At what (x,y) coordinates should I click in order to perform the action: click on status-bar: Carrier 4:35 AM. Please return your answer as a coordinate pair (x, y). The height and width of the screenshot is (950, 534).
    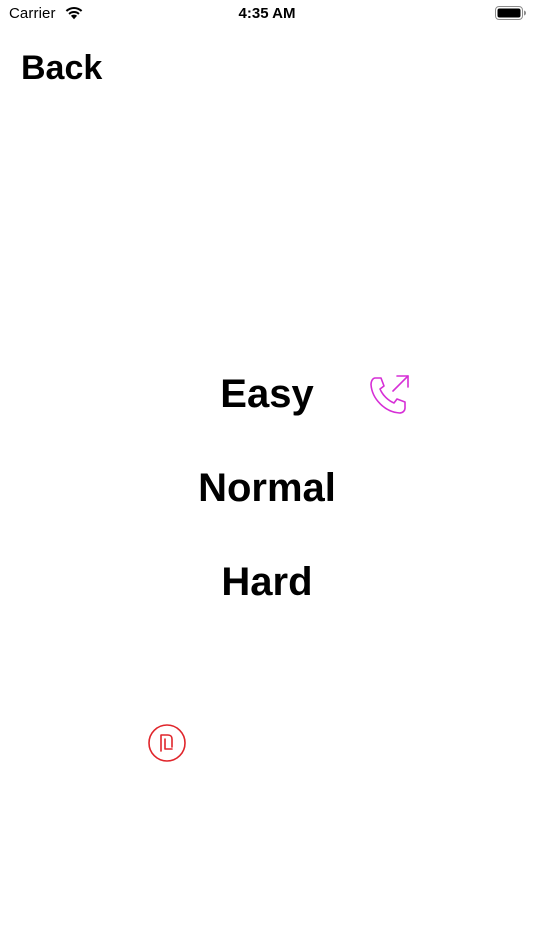
    Looking at the image, I should click on (267, 14).